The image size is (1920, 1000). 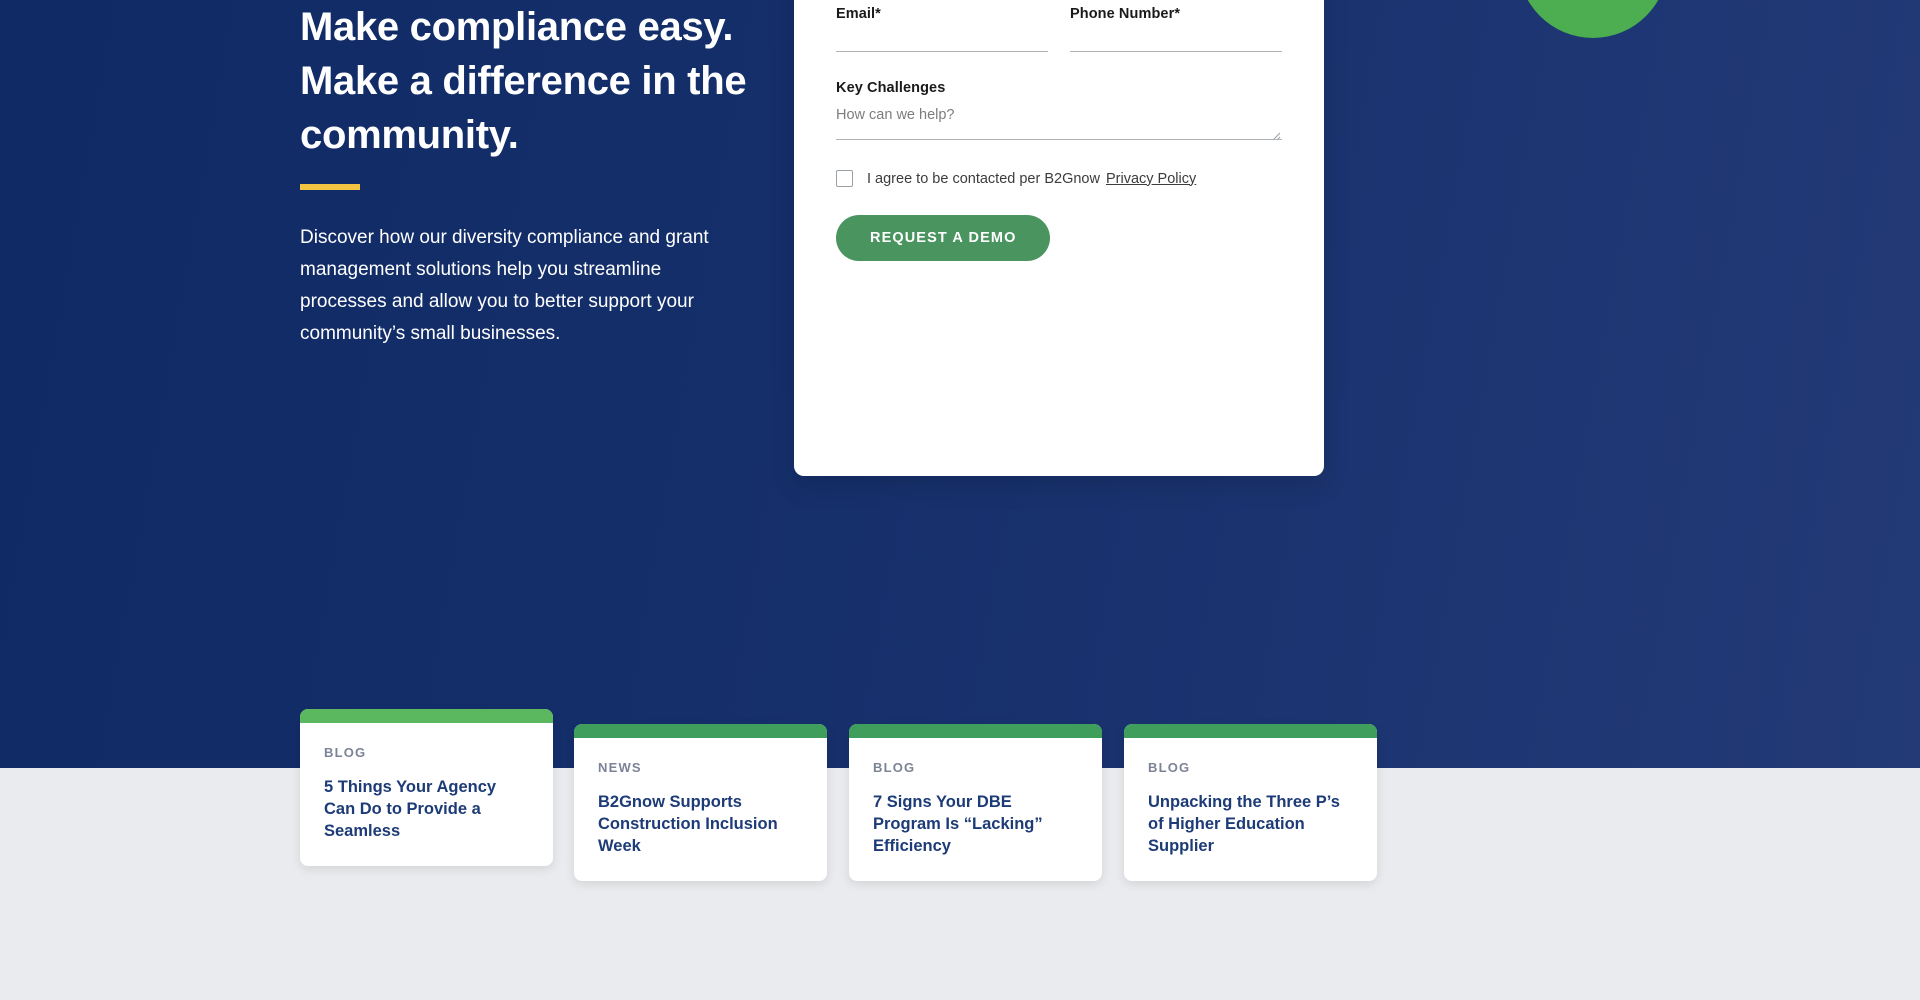 I want to click on key-challenges-group: Key Challenges How can we help?, so click(x=1059, y=110).